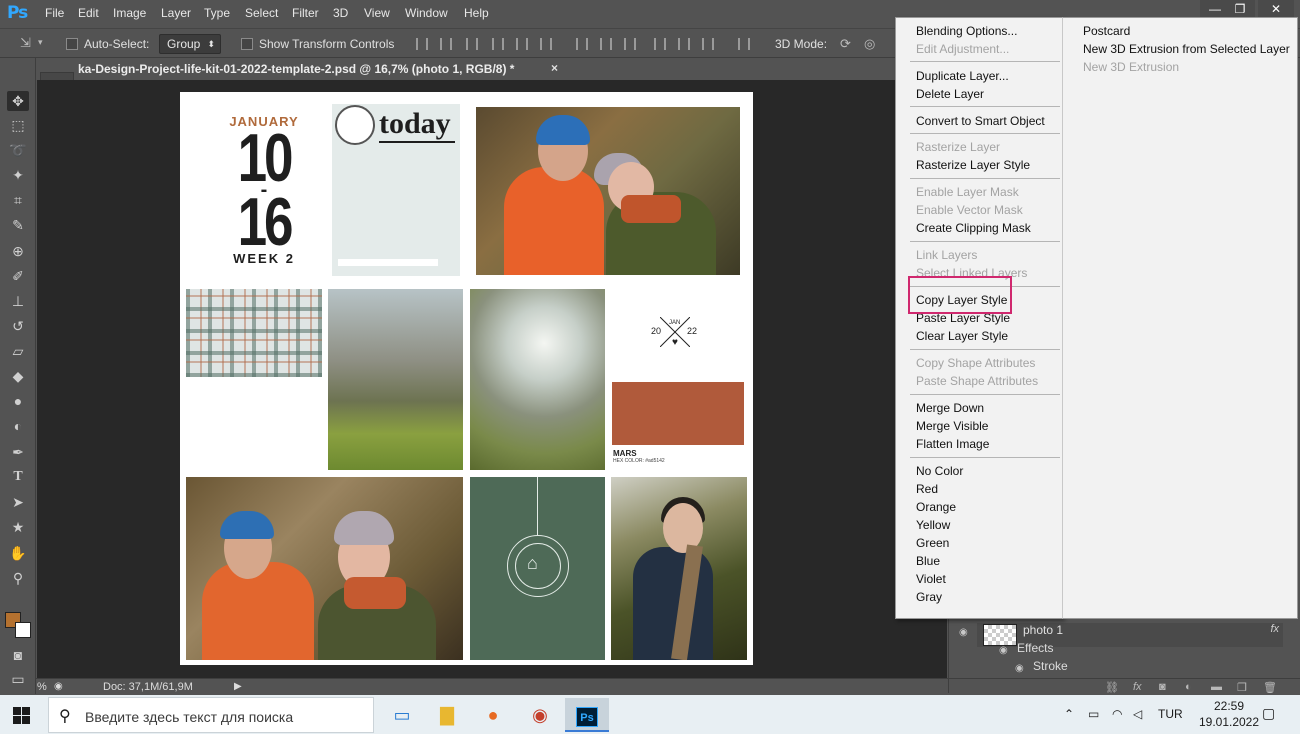 The height and width of the screenshot is (734, 1300). I want to click on align-right-icon, so click(546, 44).